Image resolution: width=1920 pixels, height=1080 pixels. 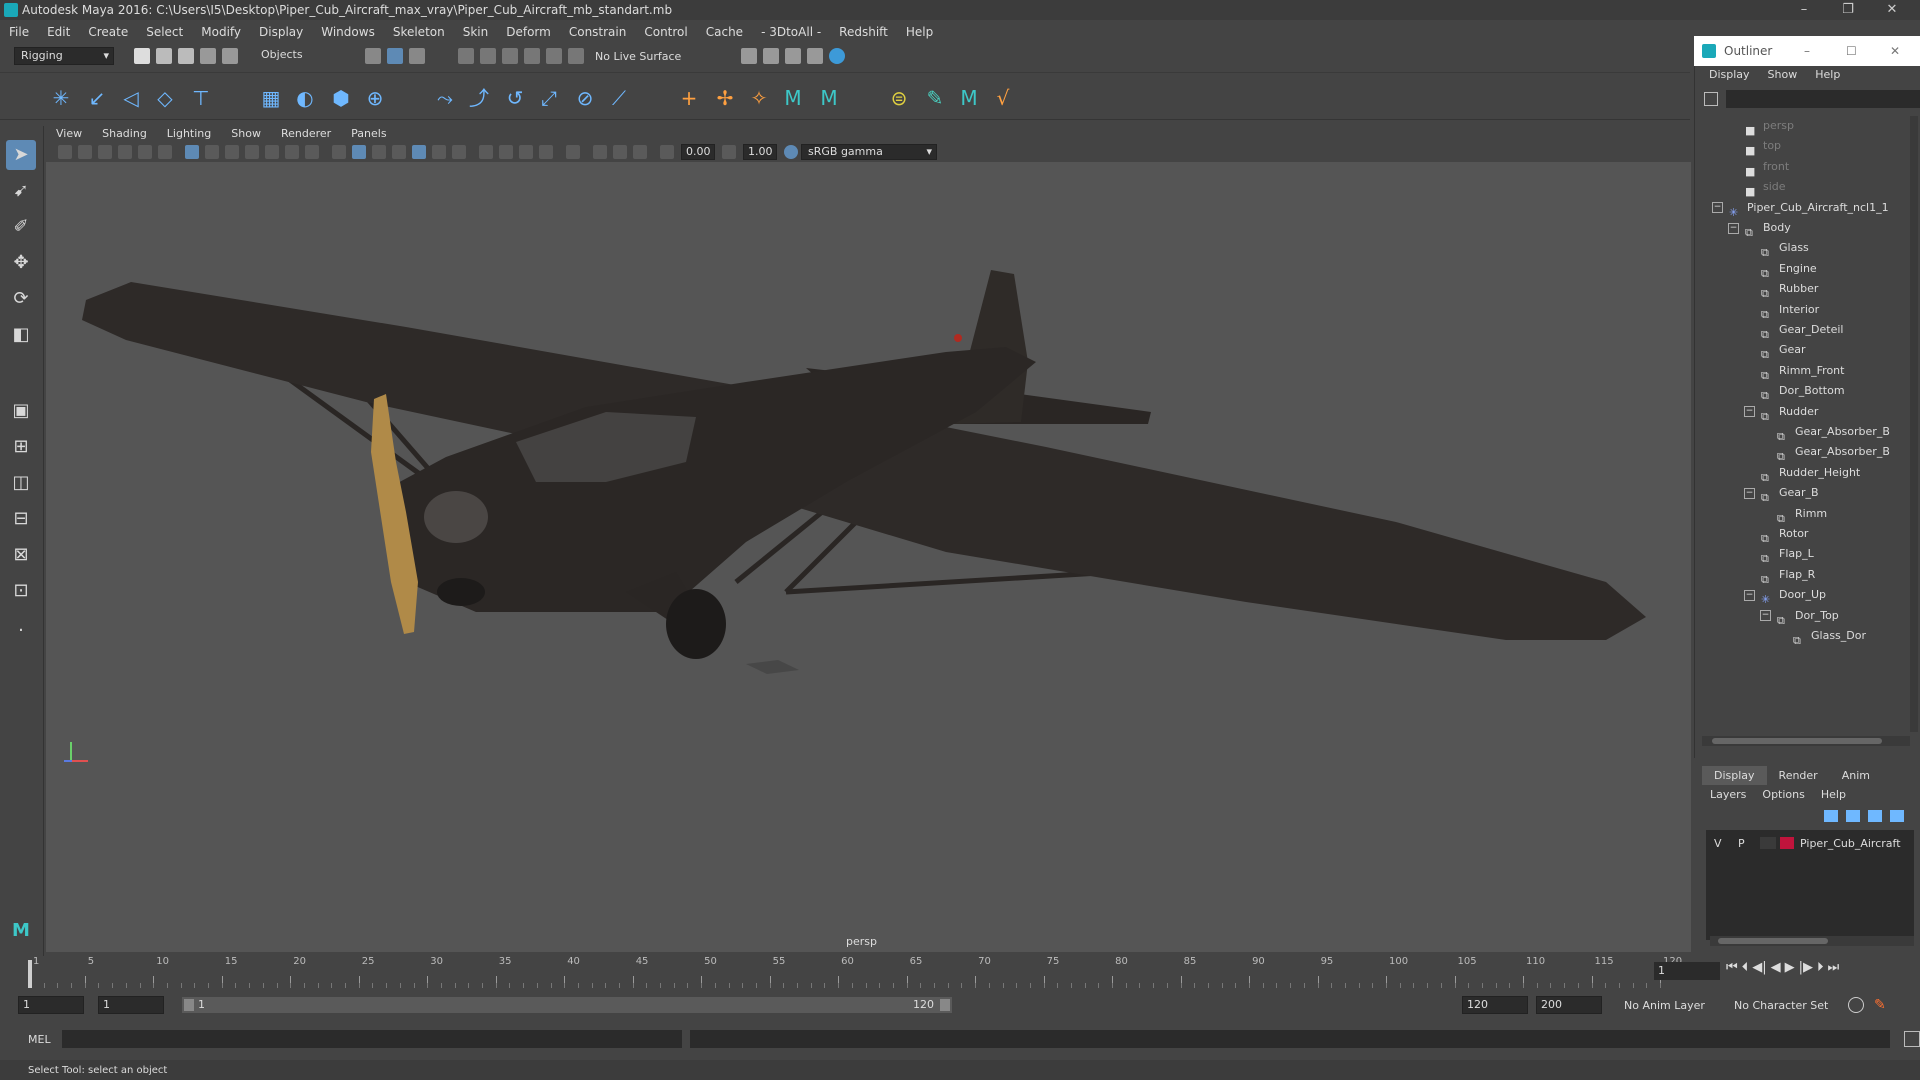 I want to click on camera-select-icon, so click(x=65, y=152).